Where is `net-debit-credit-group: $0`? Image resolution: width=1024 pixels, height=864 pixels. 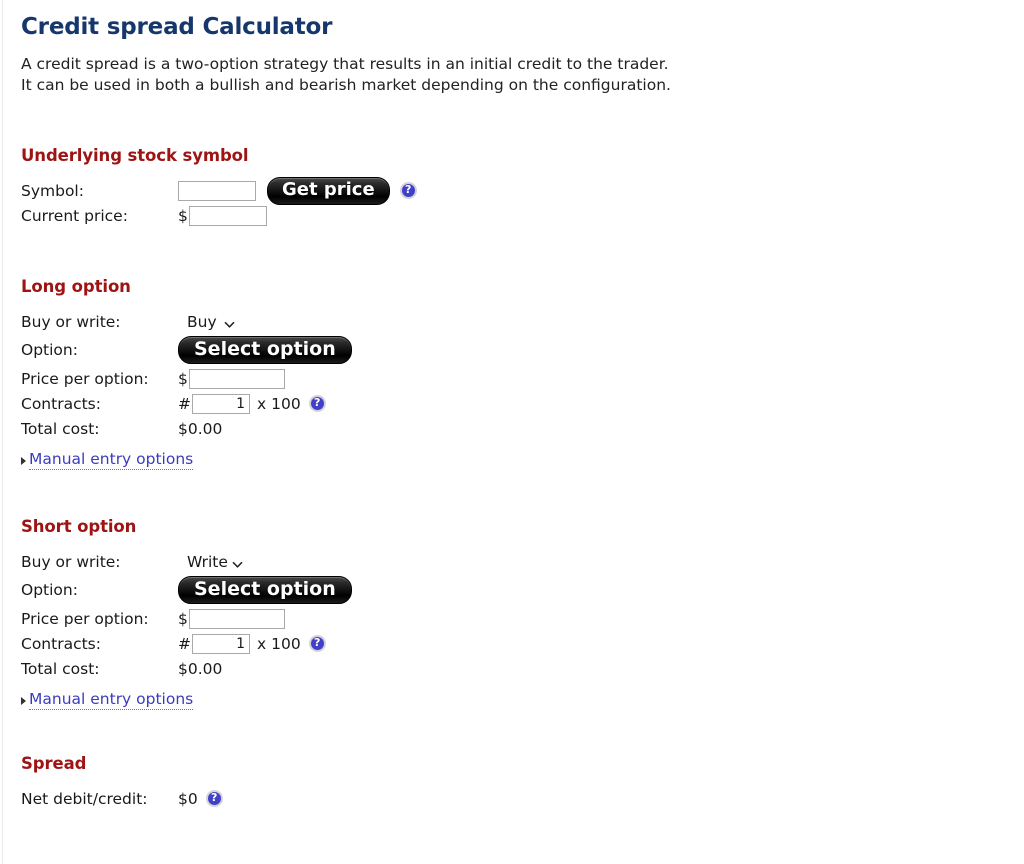
net-debit-credit-group: $0 is located at coordinates (200, 799).